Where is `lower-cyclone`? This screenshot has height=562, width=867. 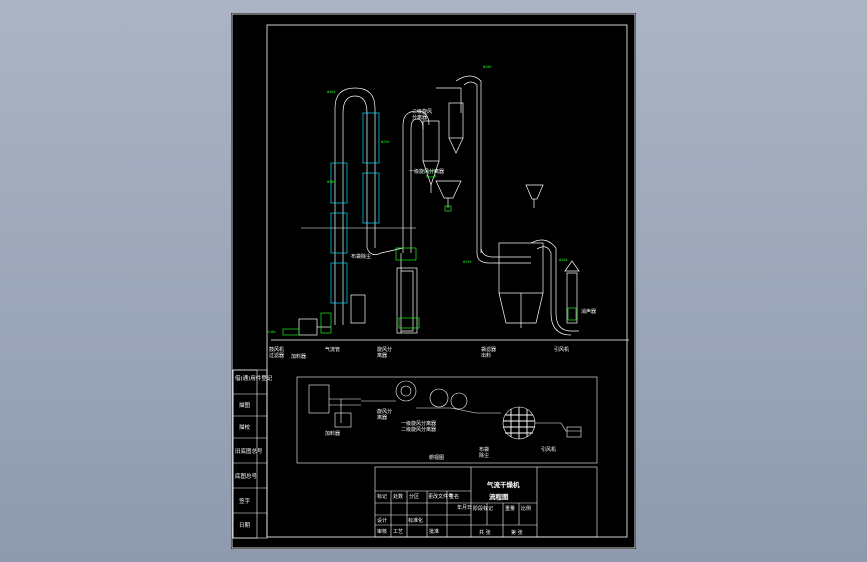
lower-cyclone is located at coordinates (407, 300).